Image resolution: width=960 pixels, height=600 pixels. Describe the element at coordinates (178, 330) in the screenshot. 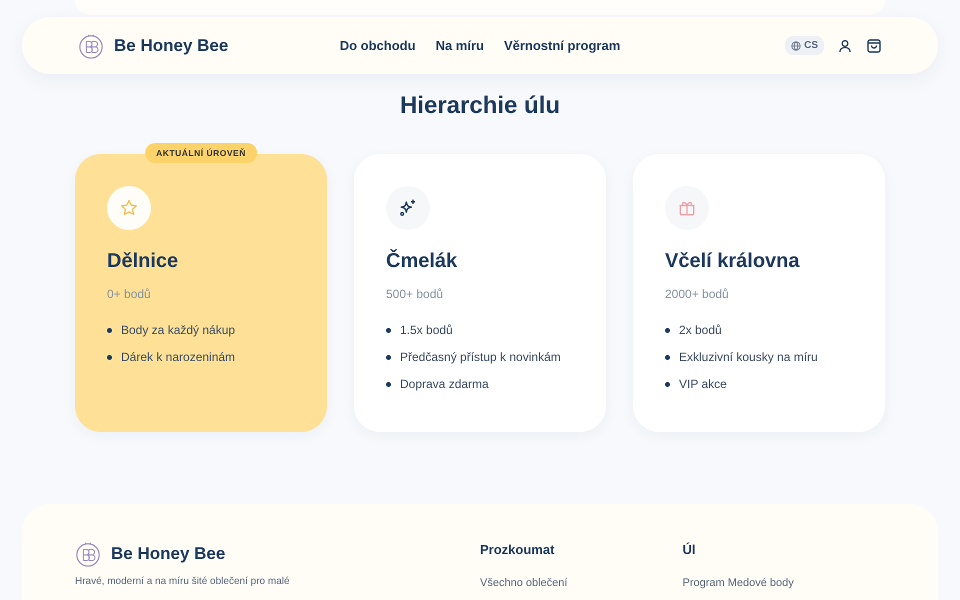

I see `perk-text: Body za každý nákup` at that location.